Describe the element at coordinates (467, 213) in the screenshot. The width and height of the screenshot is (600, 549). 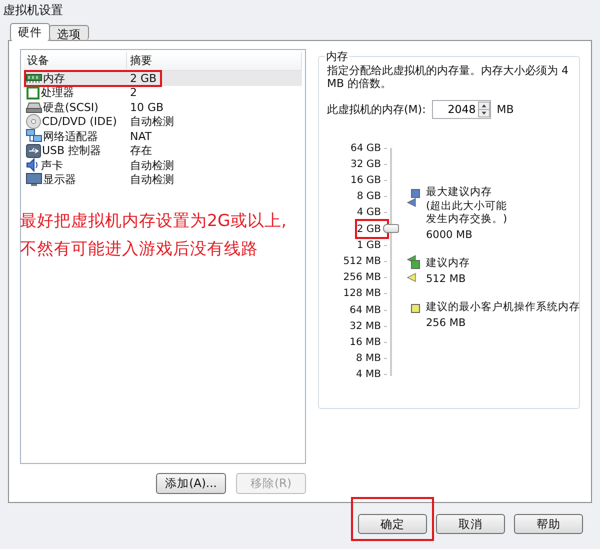
I see `legend-note: (超出此大小可能发生内存交换。)` at that location.